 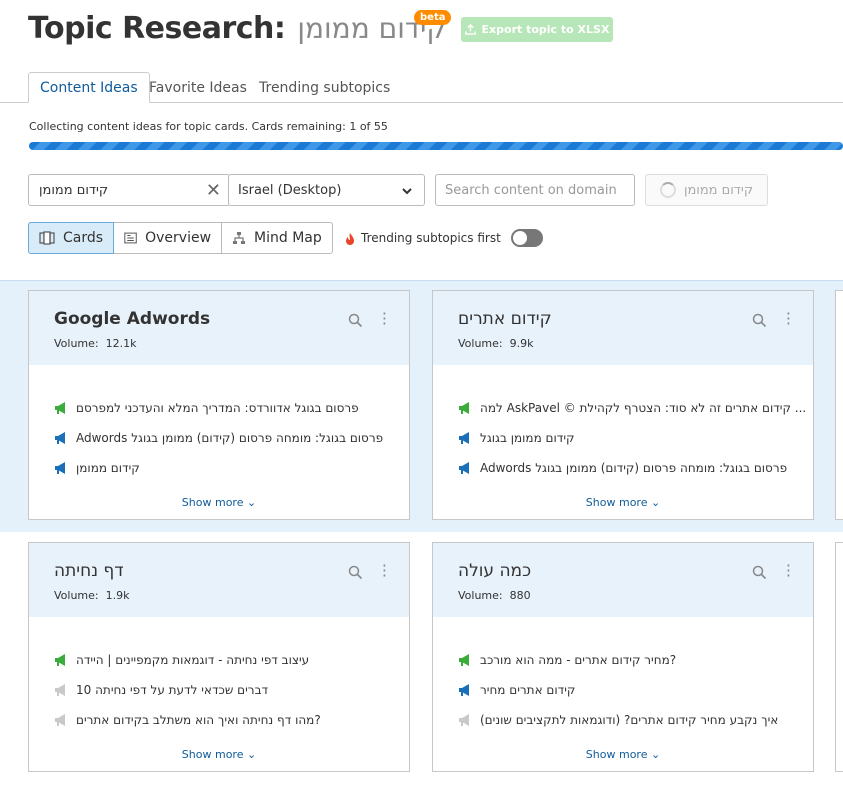 What do you see at coordinates (433, 17) in the screenshot?
I see `beta-badge: beta` at bounding box center [433, 17].